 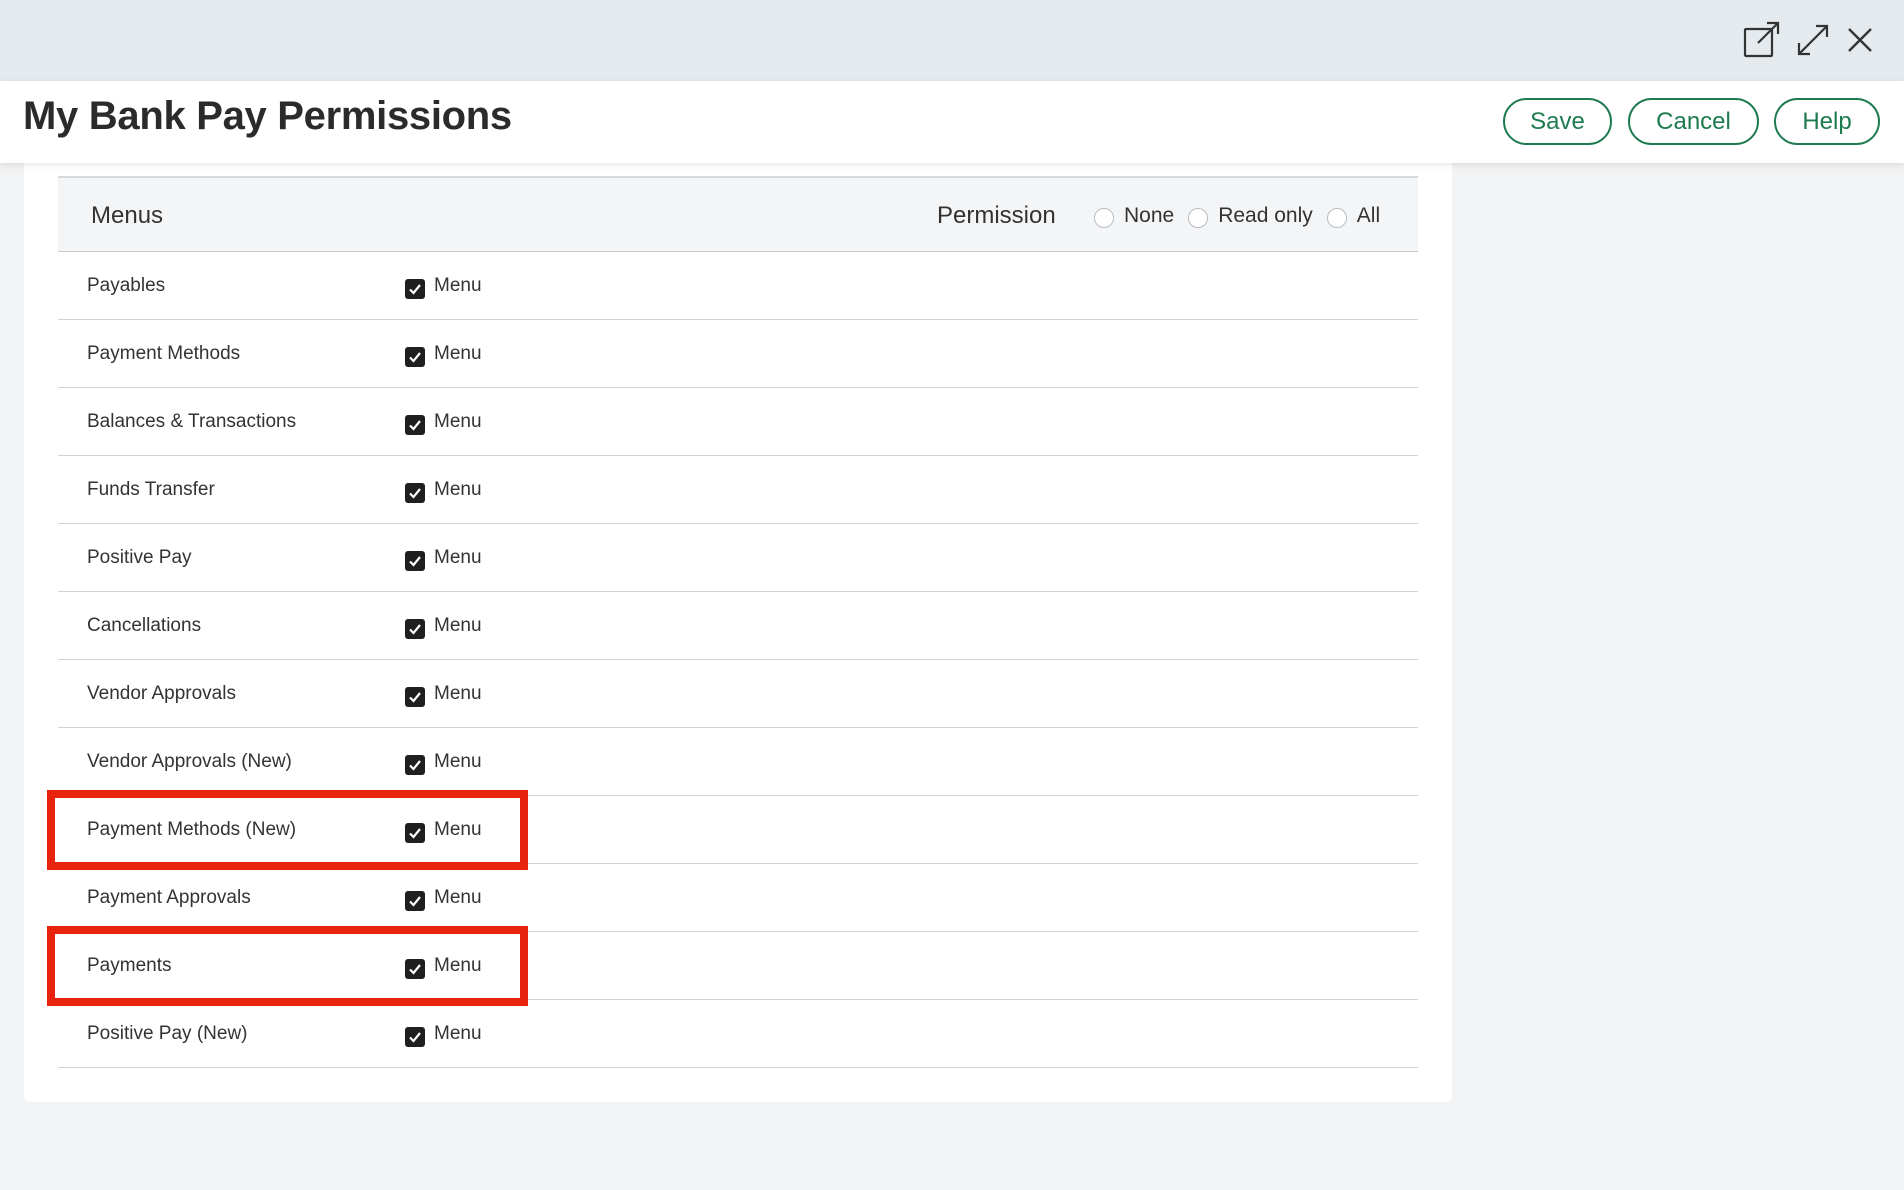 I want to click on row-label-payment-methods-new: Payment Methods (New), so click(x=192, y=829).